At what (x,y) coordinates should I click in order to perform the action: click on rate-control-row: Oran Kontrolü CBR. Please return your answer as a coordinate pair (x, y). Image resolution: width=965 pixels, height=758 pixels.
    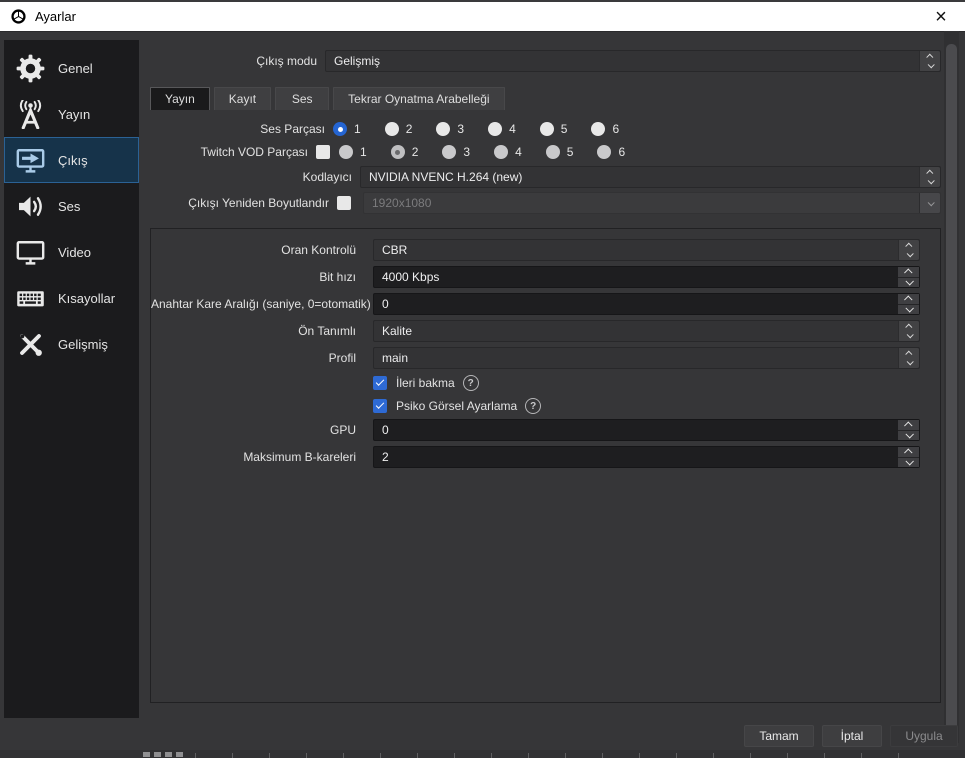
    Looking at the image, I should click on (541, 250).